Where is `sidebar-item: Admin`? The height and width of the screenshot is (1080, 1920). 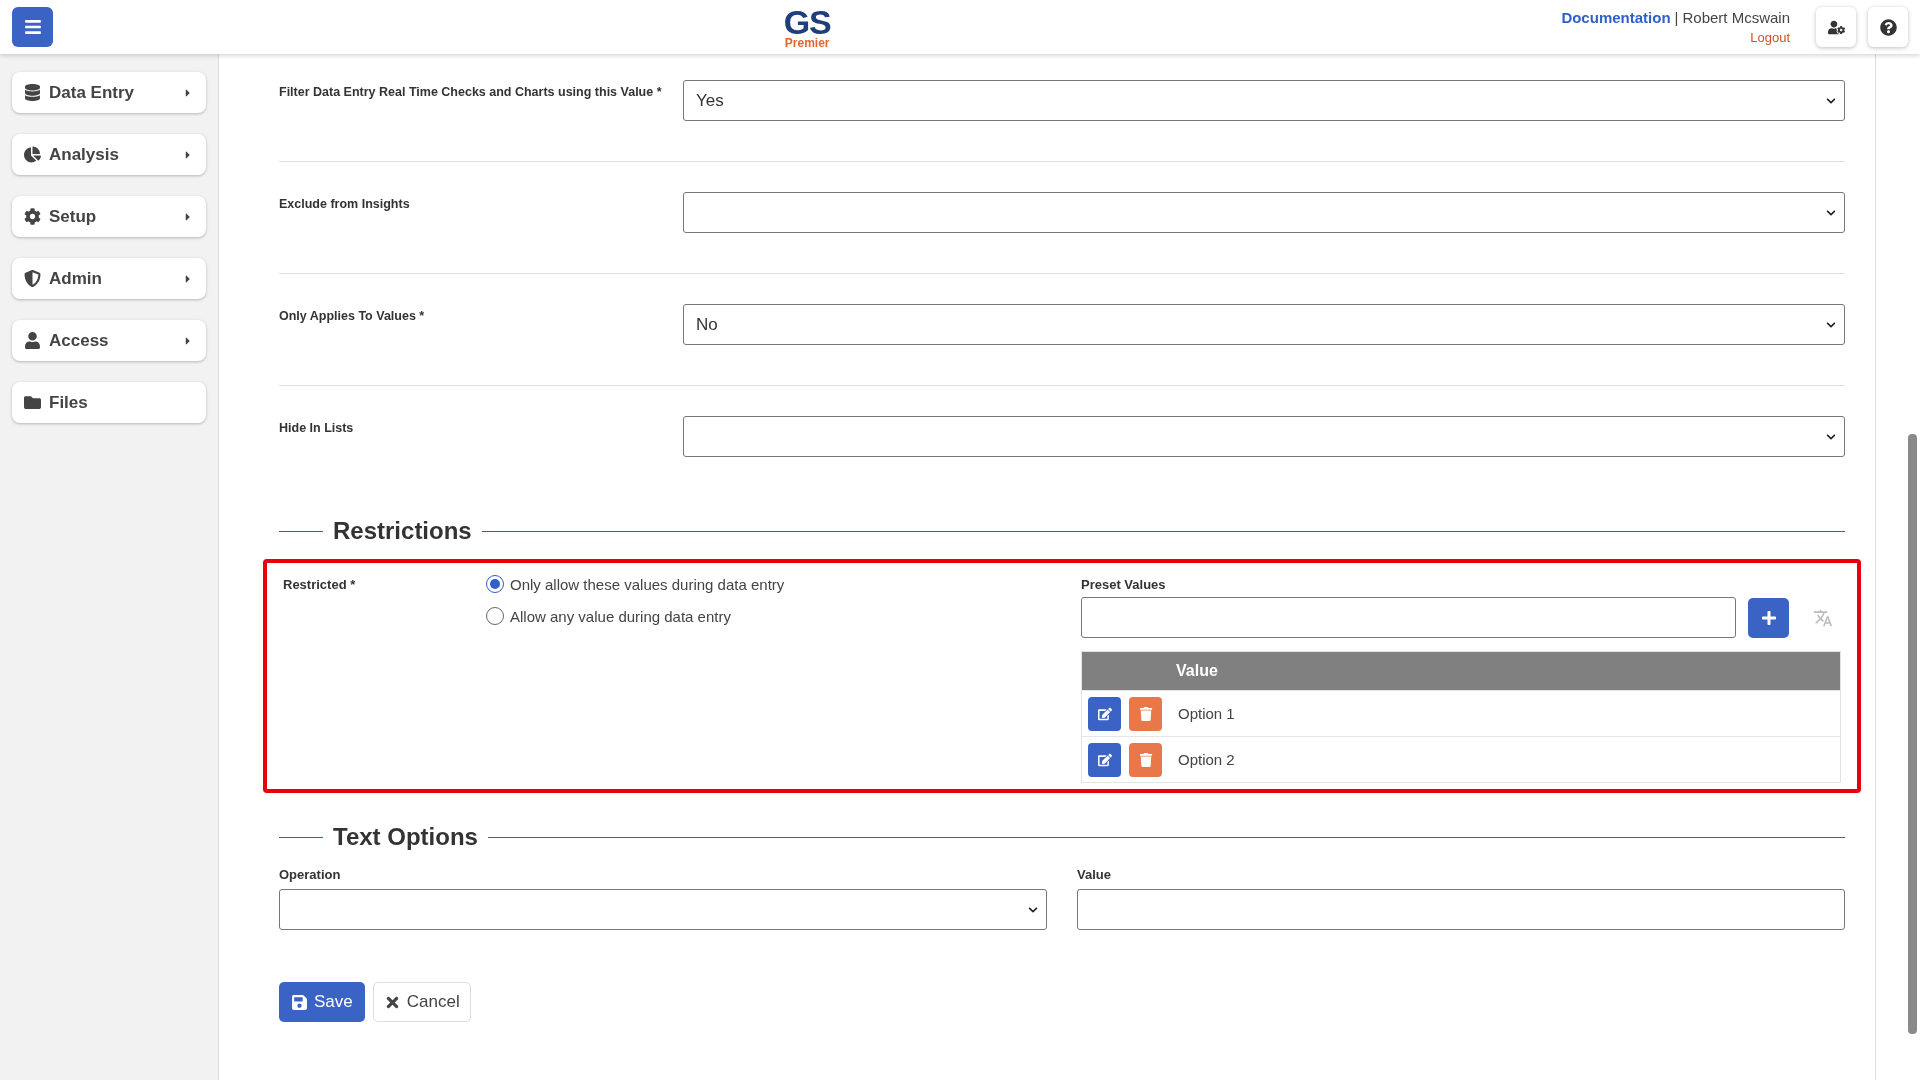
sidebar-item: Admin is located at coordinates (109, 278).